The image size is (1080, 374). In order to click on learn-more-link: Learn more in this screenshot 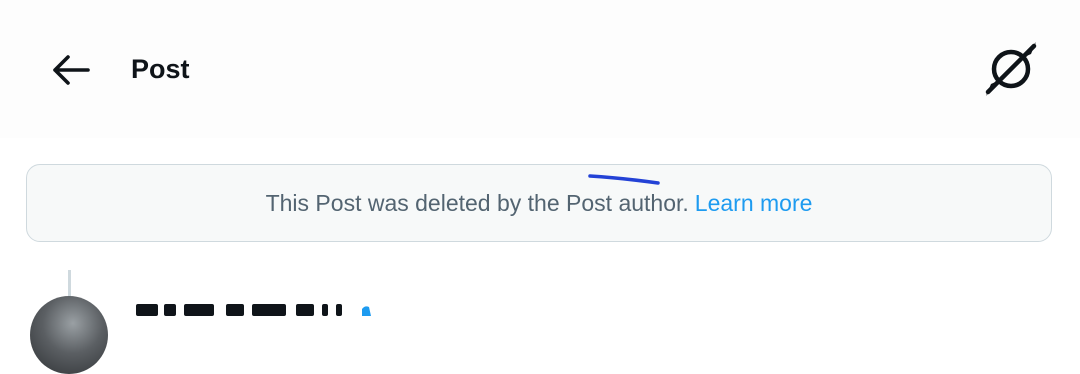, I will do `click(754, 203)`.